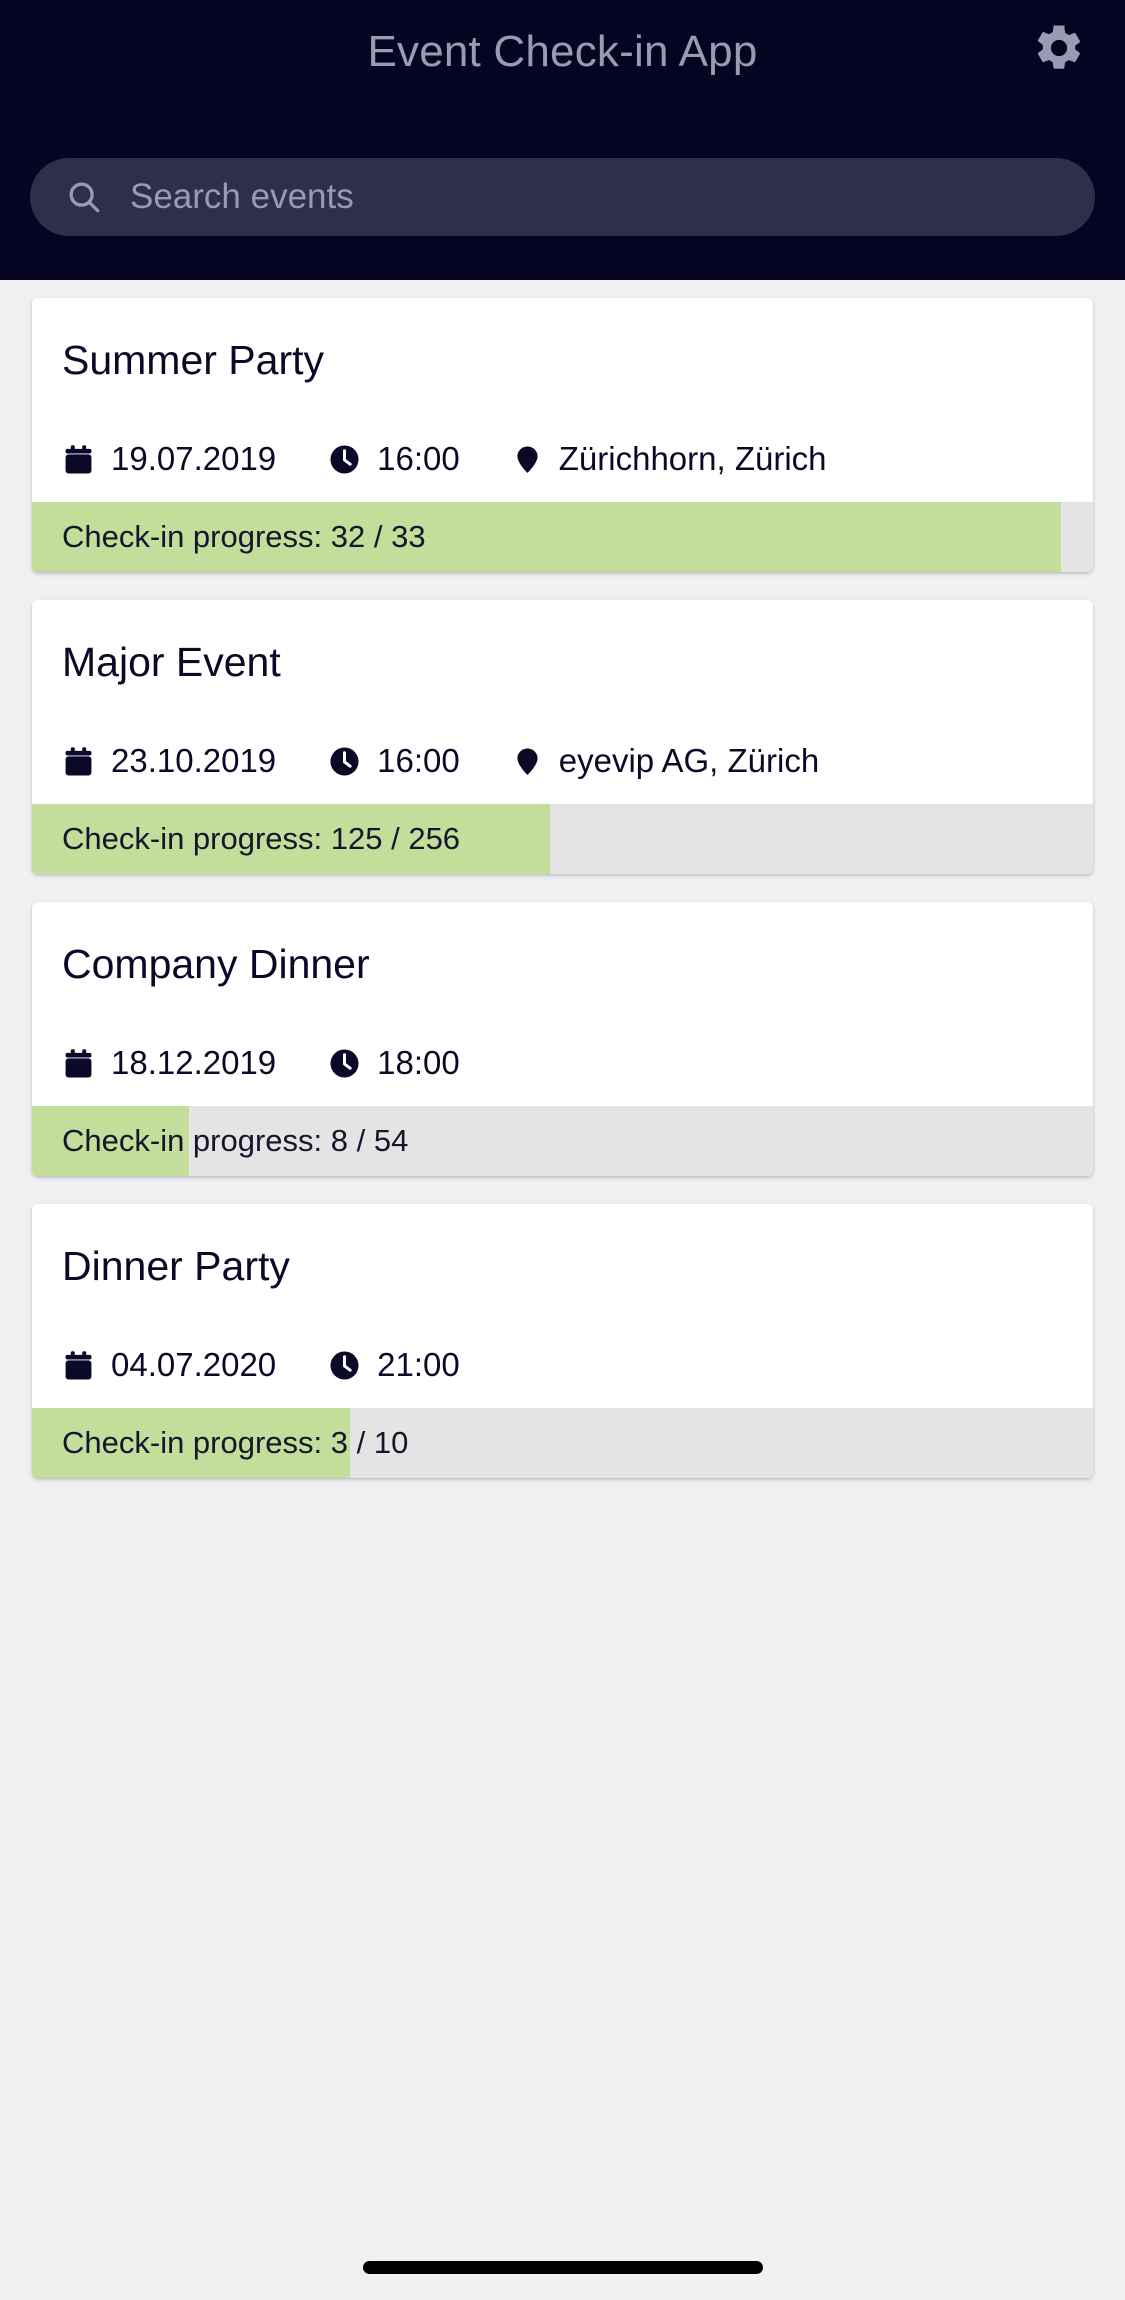 The width and height of the screenshot is (1125, 2300). I want to click on app-header-top-row: Event Check-in App, so click(562, 48).